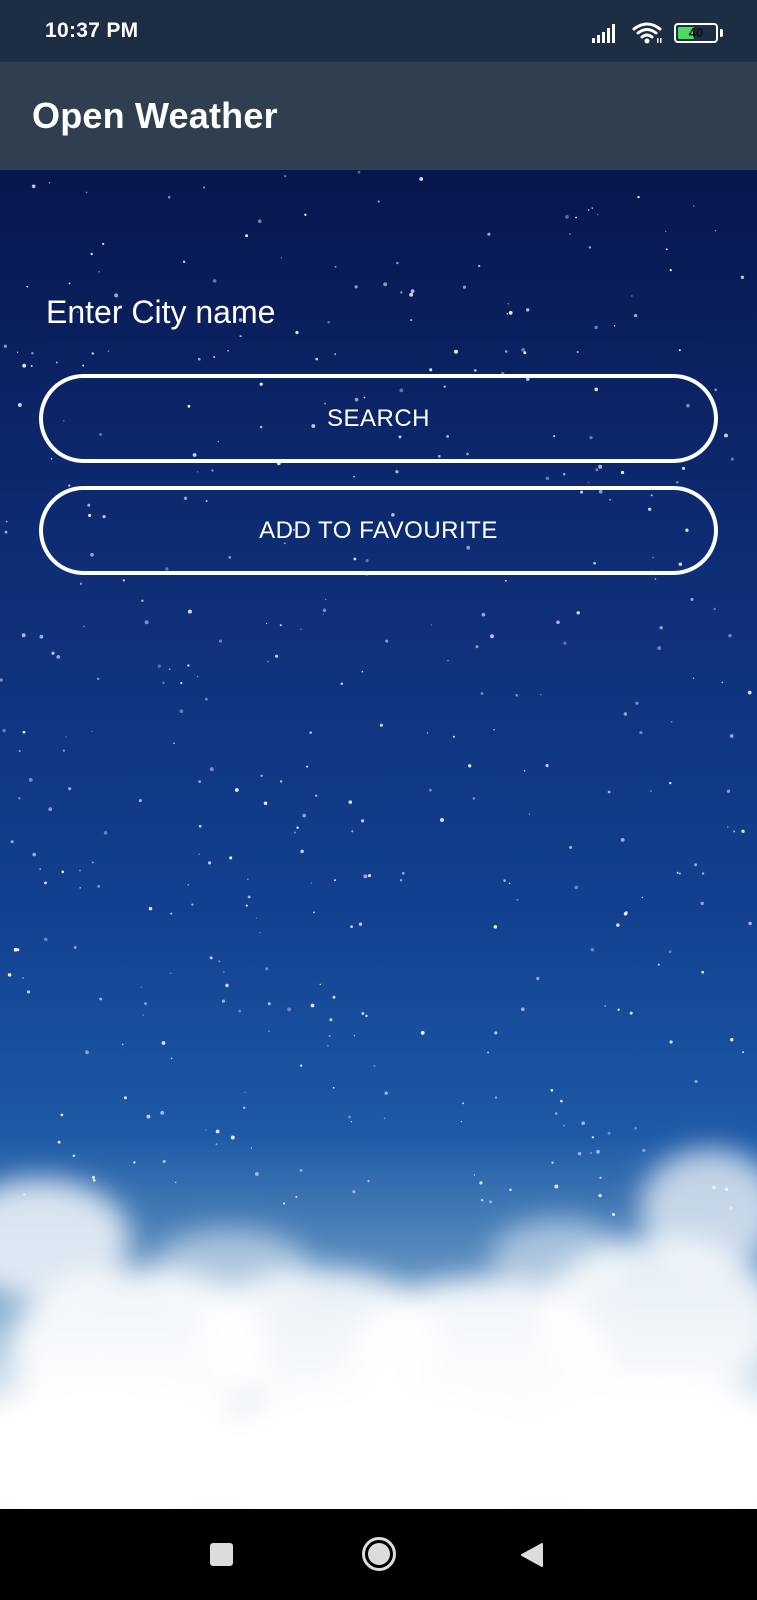 This screenshot has height=1600, width=757. Describe the element at coordinates (92, 30) in the screenshot. I see `status-time: 10:37 PM` at that location.